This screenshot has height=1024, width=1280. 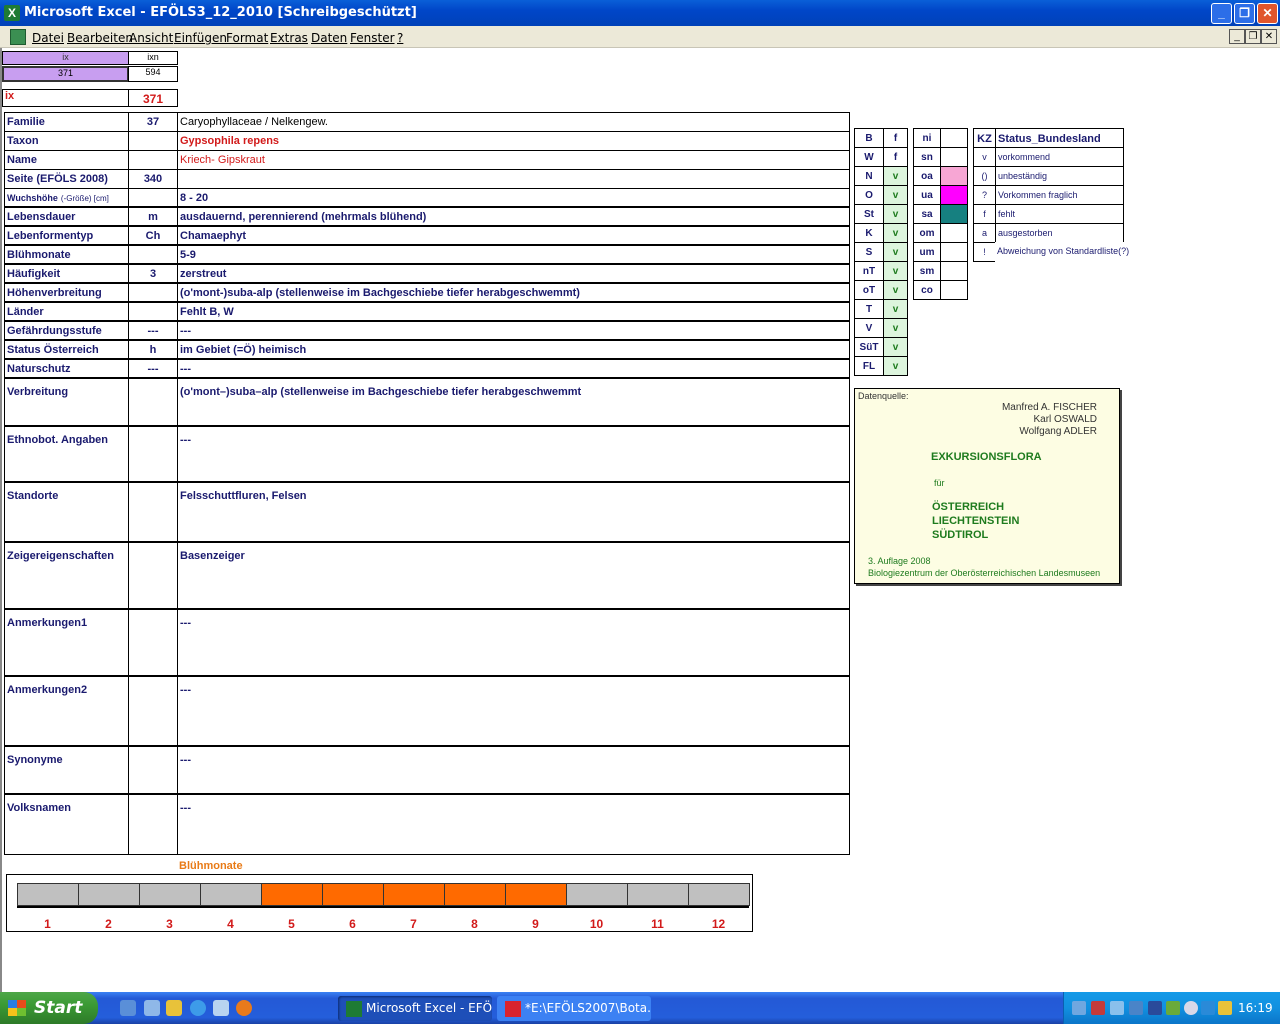 I want to click on row-label: Wuchshöhe (-Größe) [cm], so click(x=66, y=197).